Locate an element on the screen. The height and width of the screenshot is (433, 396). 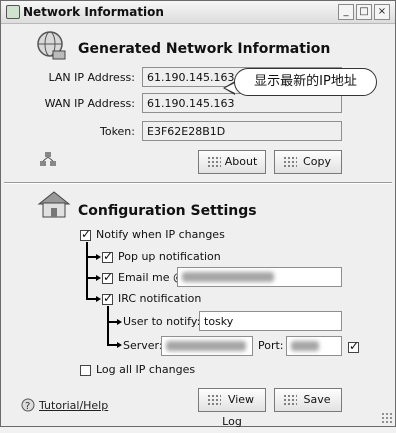
help-icon: ? is located at coordinates (28, 405).